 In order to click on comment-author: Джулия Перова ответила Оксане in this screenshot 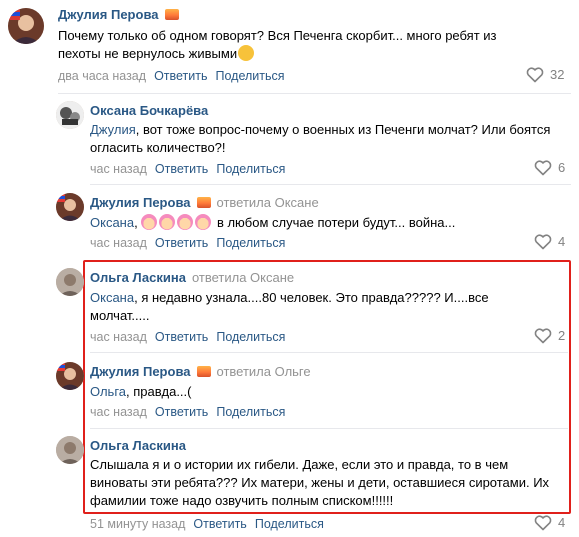, I will do `click(204, 202)`.